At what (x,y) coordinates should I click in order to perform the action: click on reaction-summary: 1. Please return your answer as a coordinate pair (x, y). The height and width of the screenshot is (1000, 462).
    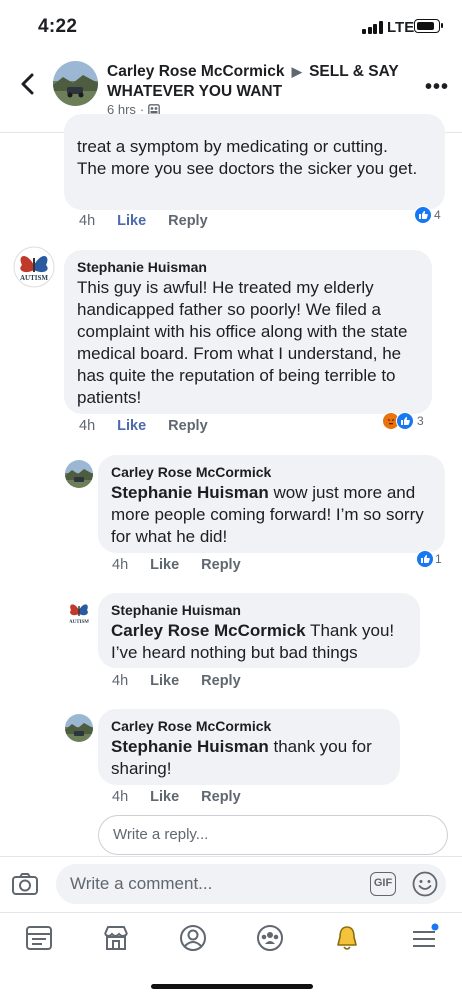
    Looking at the image, I should click on (429, 559).